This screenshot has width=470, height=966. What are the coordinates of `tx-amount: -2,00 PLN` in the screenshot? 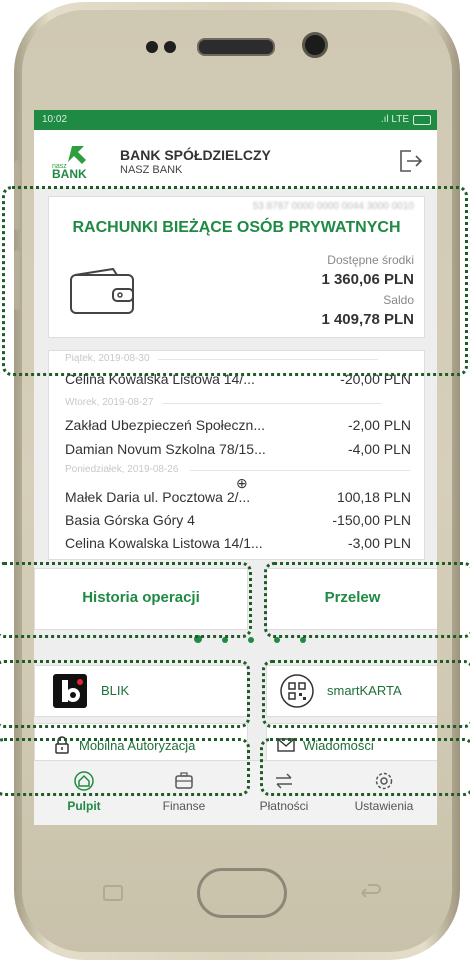 It's located at (379, 425).